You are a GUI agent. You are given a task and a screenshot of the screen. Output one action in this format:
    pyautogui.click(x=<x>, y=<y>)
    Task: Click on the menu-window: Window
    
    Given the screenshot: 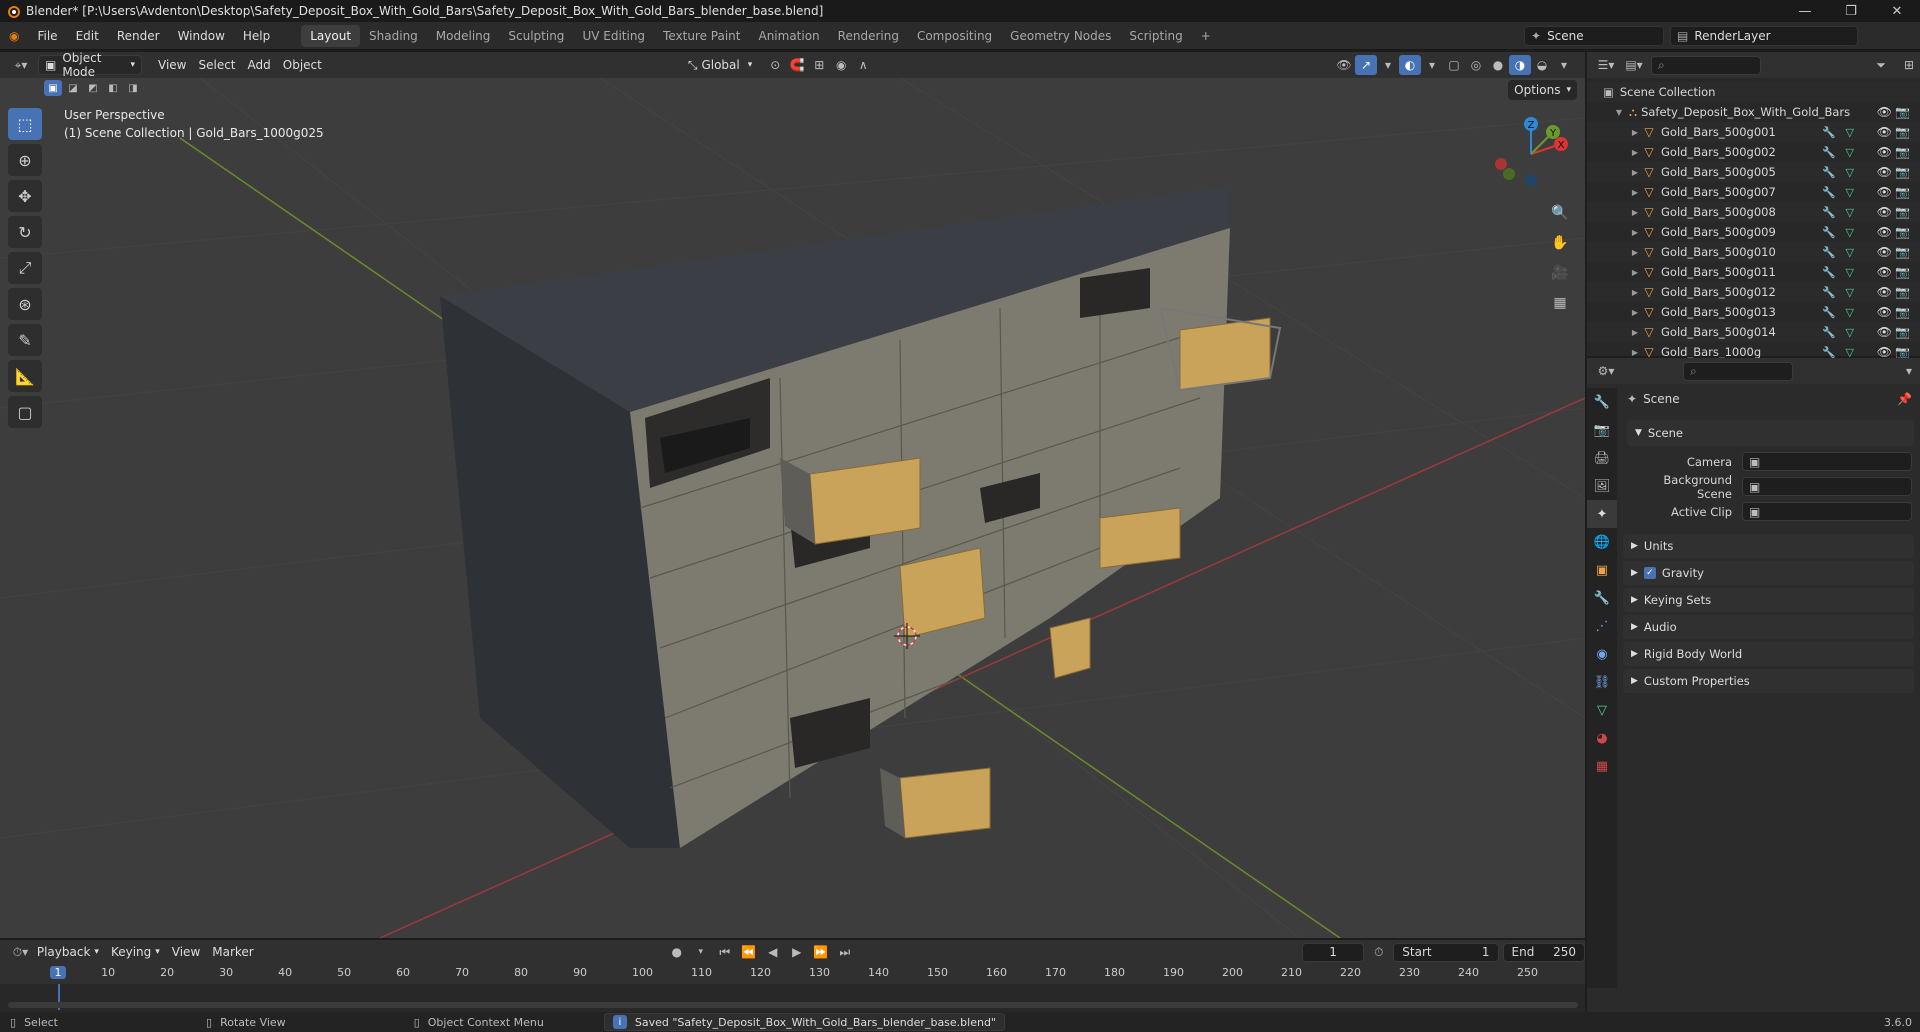 What is the action you would take?
    pyautogui.click(x=201, y=36)
    